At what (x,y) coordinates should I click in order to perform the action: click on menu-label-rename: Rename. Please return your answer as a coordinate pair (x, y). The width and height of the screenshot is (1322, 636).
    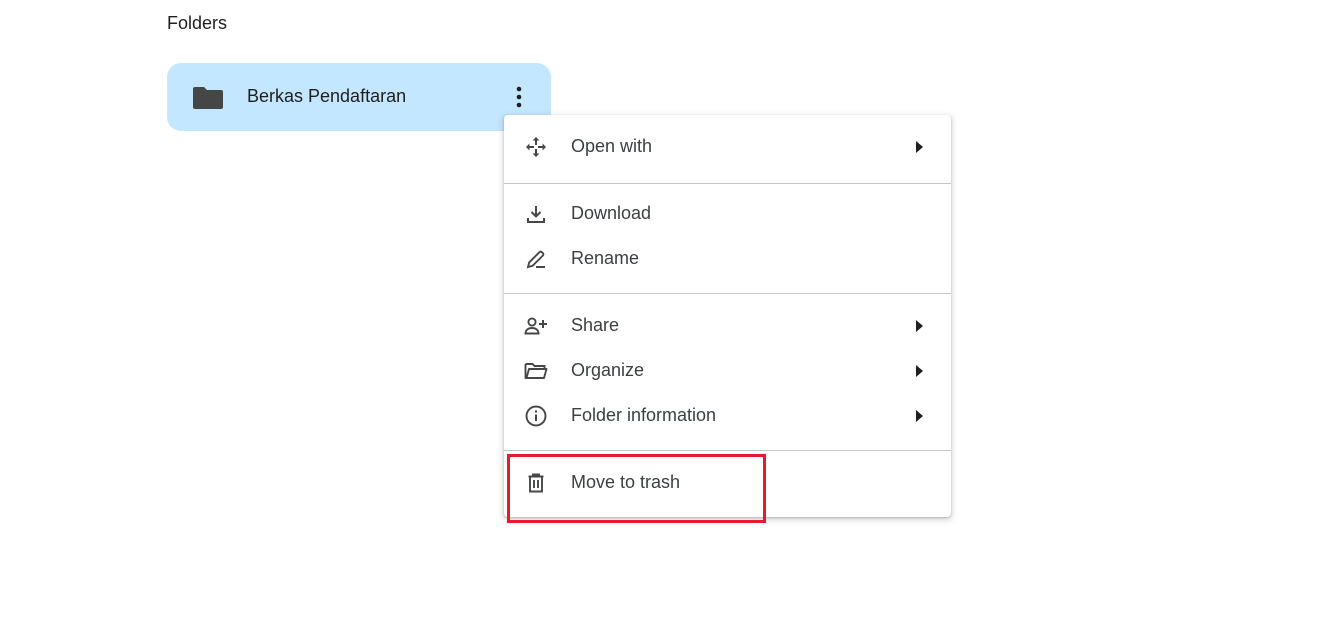
    Looking at the image, I should click on (605, 258).